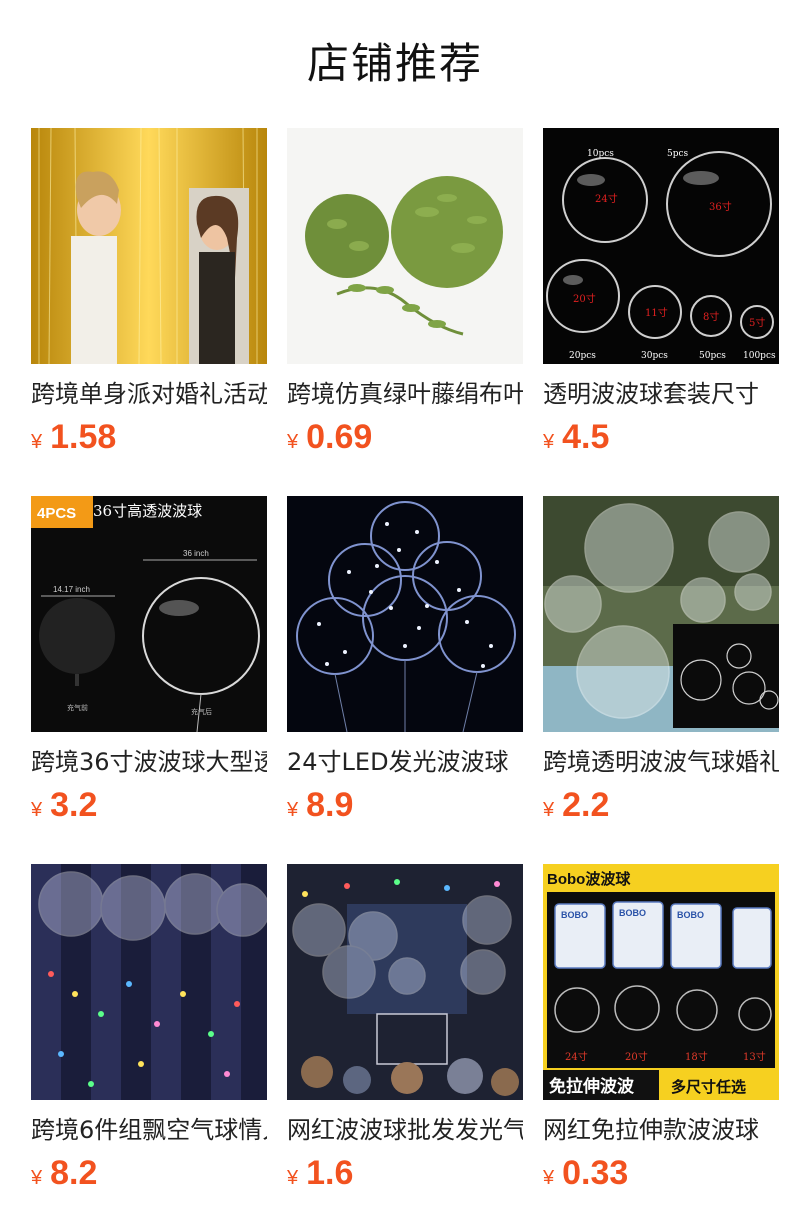 The width and height of the screenshot is (790, 1232). I want to click on price-value: 4.5, so click(586, 437).